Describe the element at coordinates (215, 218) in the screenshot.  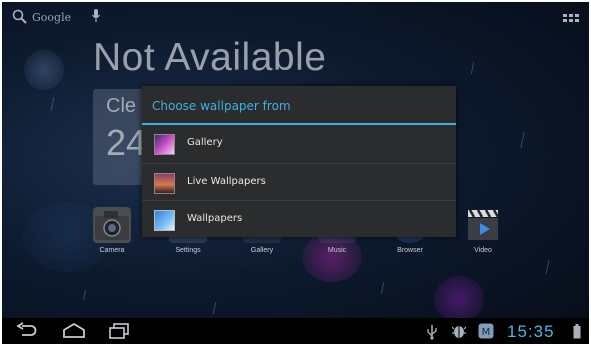
I see `option-label: Wallpapers` at that location.